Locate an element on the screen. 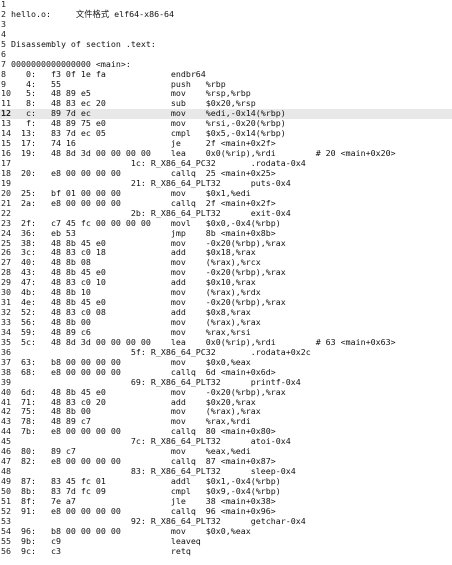 The height and width of the screenshot is (565, 452). line-text: hello.o: 文件格式 elf64-x86-64 is located at coordinates (87, 14).